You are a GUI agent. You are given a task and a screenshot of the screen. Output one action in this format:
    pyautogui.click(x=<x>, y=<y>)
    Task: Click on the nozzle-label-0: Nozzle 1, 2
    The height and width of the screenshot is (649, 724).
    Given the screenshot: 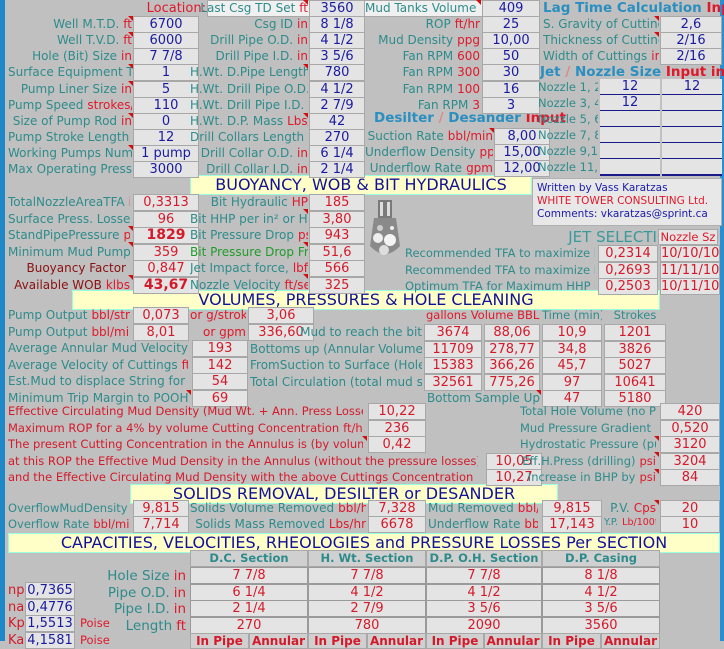 What is the action you would take?
    pyautogui.click(x=568, y=87)
    